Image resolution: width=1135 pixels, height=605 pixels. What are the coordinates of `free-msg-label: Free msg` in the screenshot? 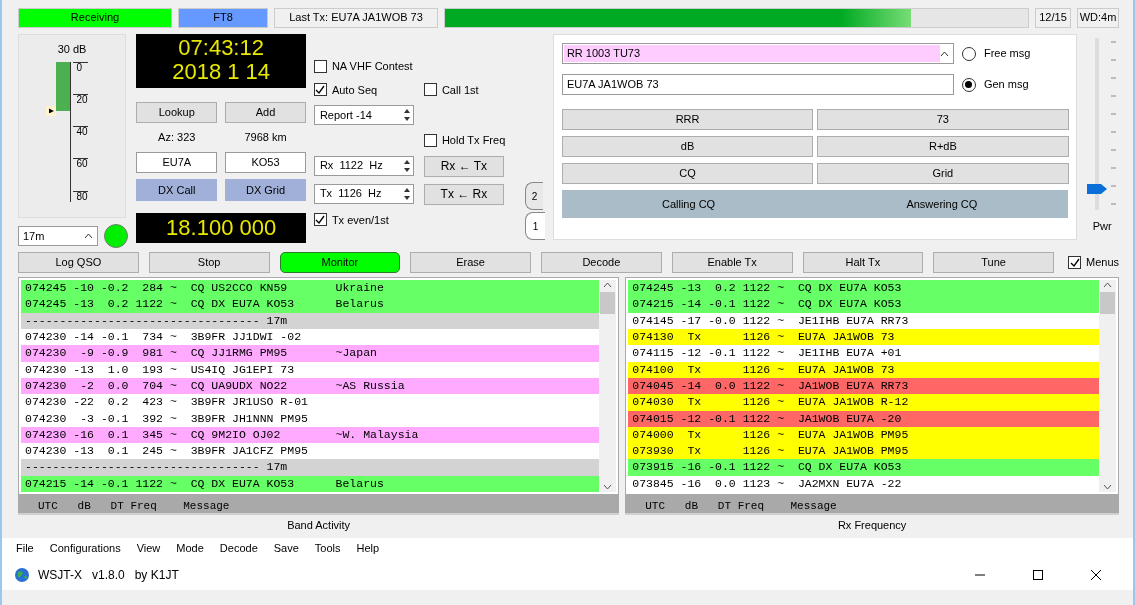 It's located at (1007, 54).